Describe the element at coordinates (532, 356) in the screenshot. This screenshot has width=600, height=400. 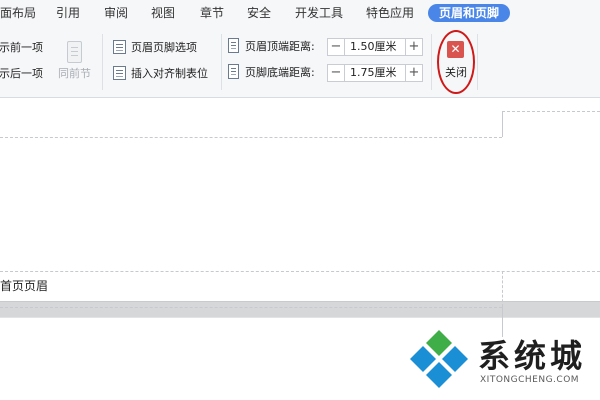
I see `watermark-title: 系统城` at that location.